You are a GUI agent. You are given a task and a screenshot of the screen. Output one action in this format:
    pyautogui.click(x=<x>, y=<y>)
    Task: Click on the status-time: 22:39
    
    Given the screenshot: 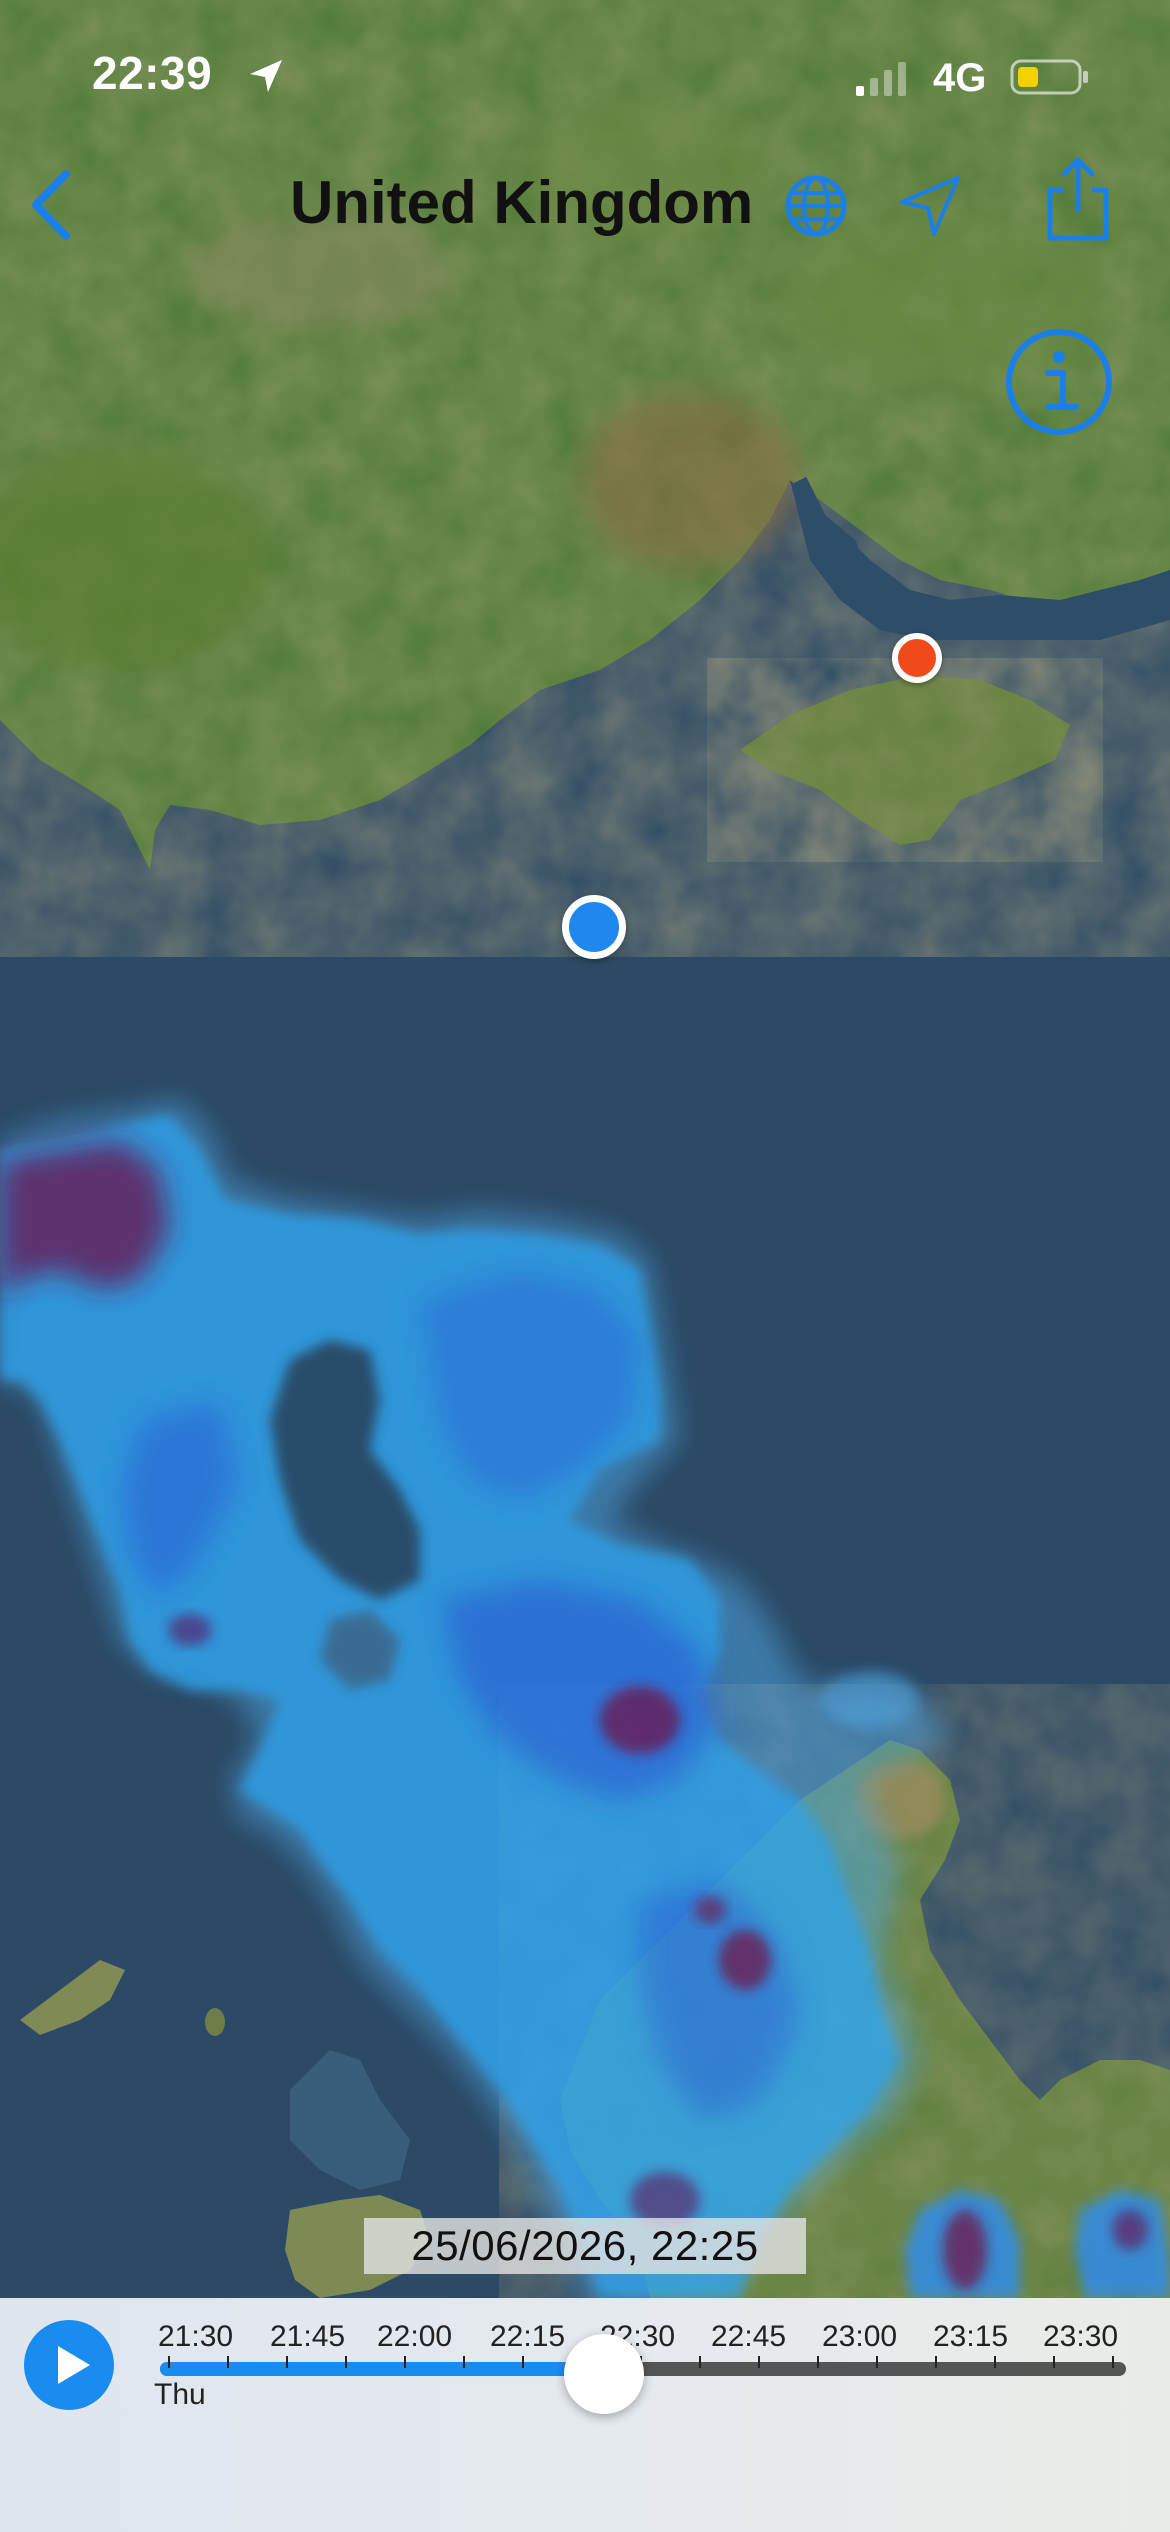 What is the action you would take?
    pyautogui.click(x=152, y=73)
    